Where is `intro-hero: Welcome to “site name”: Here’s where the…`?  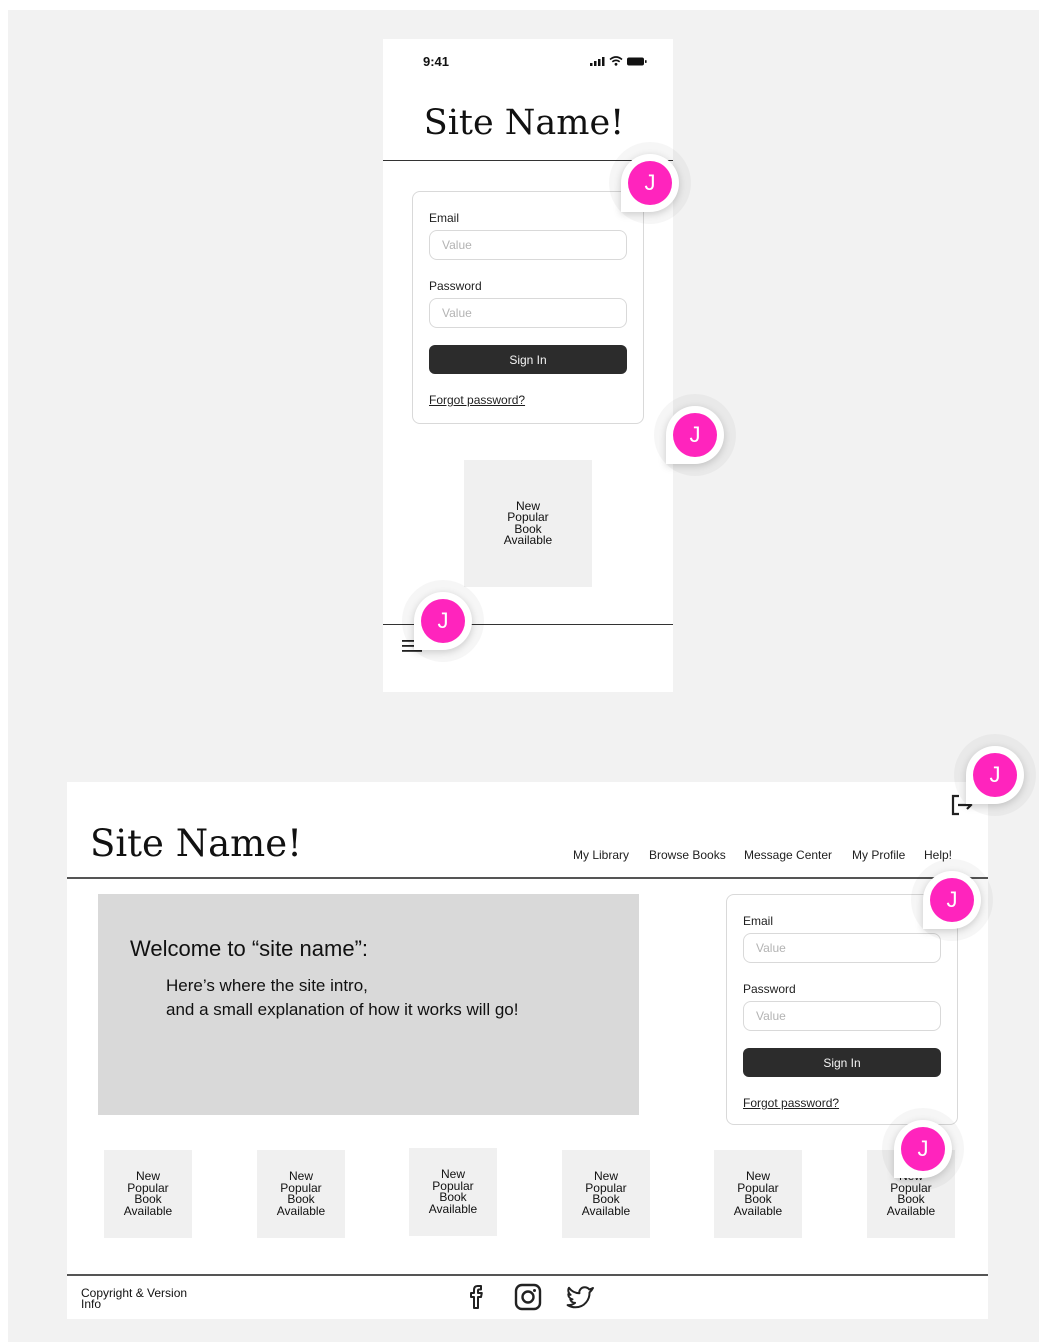
intro-hero: Welcome to “site name”: Here’s where the… is located at coordinates (368, 1004).